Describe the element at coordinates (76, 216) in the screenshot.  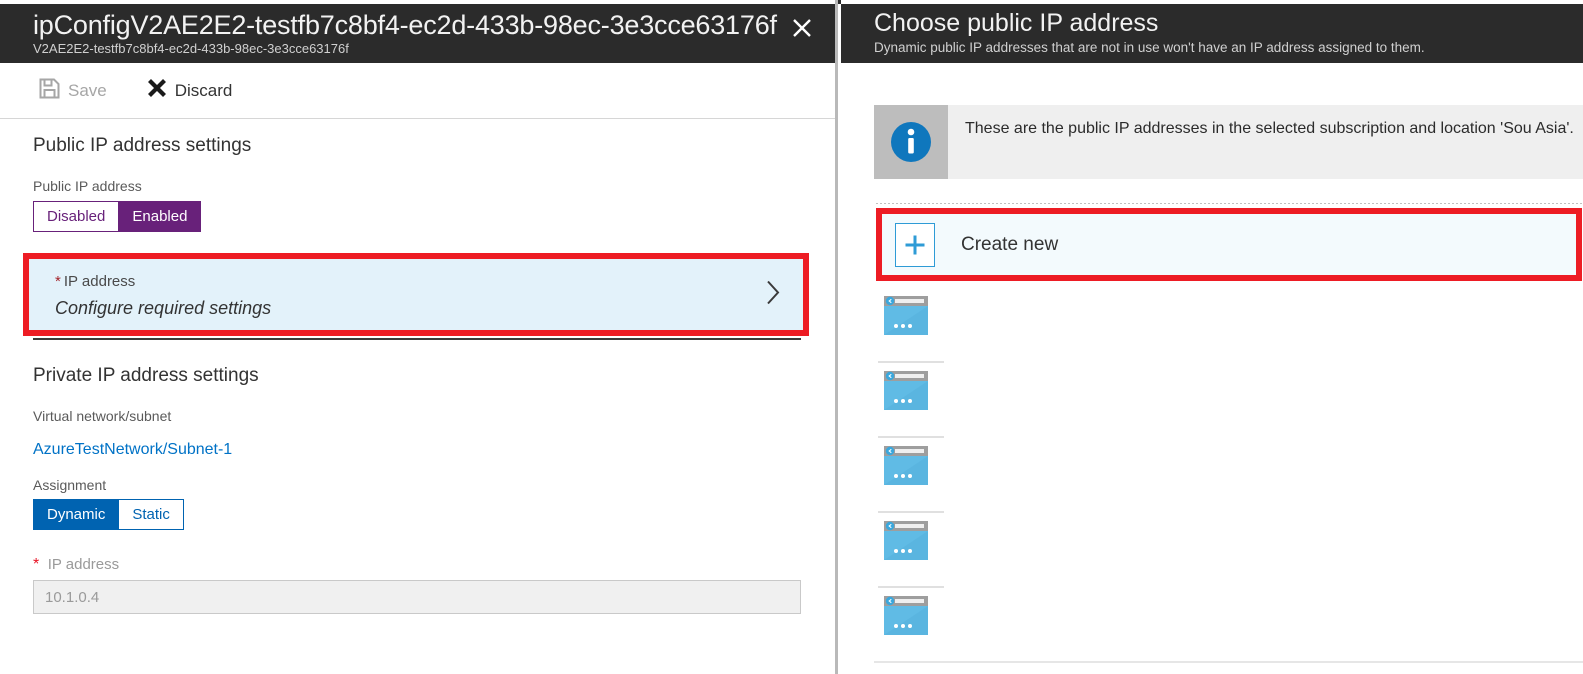
I see `public-ip-toggle-disabled: Disabled` at that location.